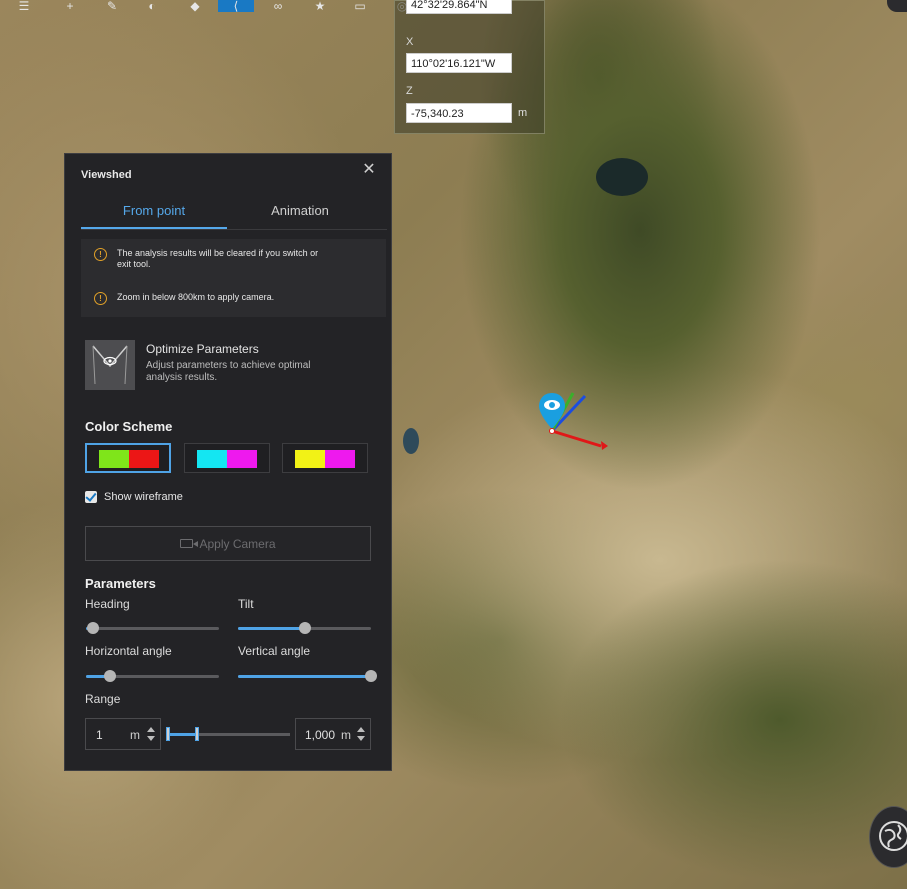 The height and width of the screenshot is (889, 907). I want to click on globe-icon, so click(888, 837).